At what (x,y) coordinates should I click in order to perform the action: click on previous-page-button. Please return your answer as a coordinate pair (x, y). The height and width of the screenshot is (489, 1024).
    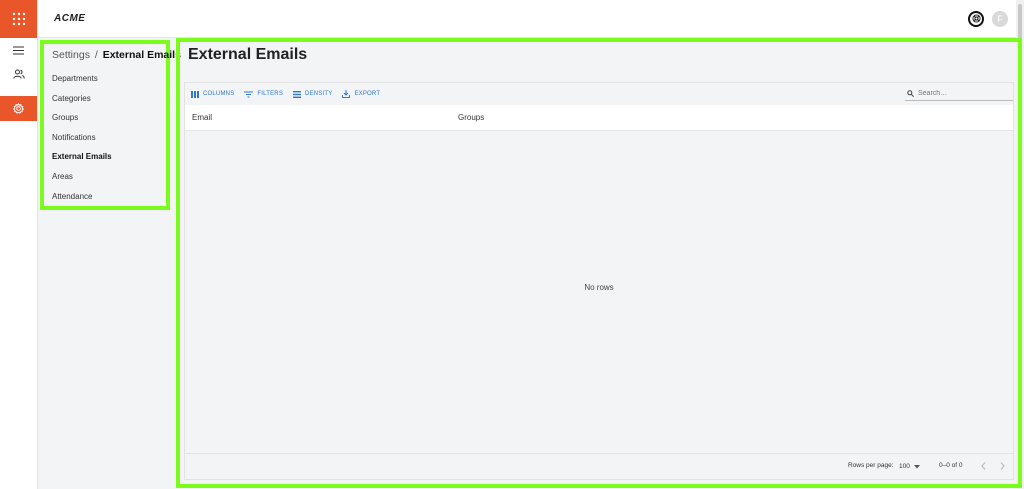
    Looking at the image, I should click on (983, 466).